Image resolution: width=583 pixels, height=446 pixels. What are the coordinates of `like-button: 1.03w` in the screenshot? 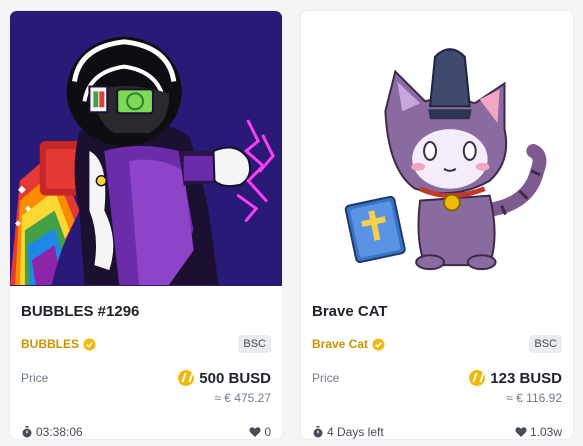 It's located at (538, 432).